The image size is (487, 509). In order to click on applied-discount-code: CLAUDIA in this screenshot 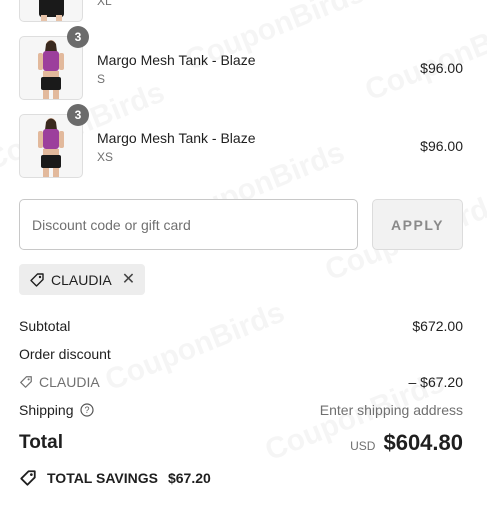, I will do `click(81, 279)`.